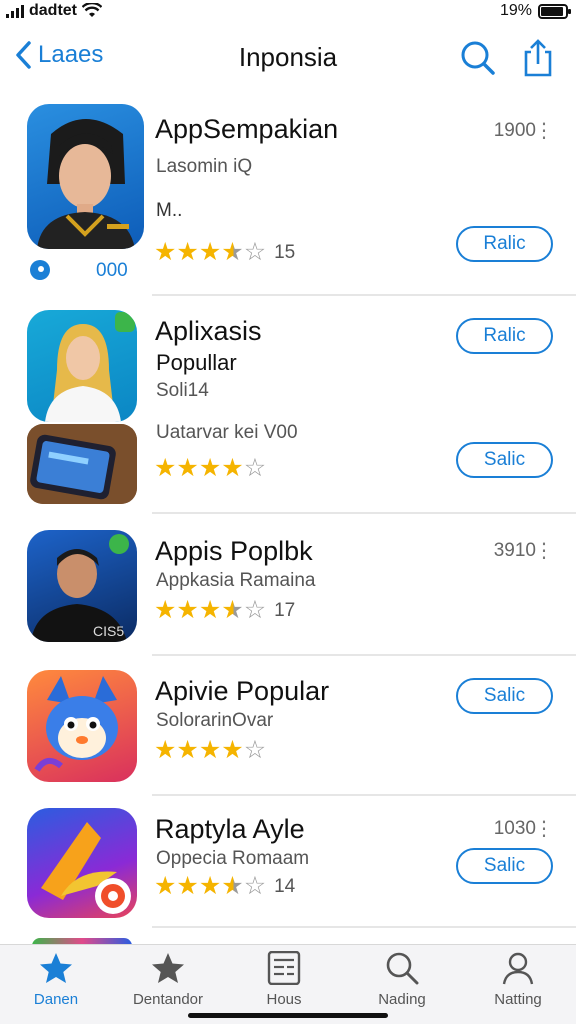  What do you see at coordinates (554, 11) in the screenshot?
I see `battery-icon` at bounding box center [554, 11].